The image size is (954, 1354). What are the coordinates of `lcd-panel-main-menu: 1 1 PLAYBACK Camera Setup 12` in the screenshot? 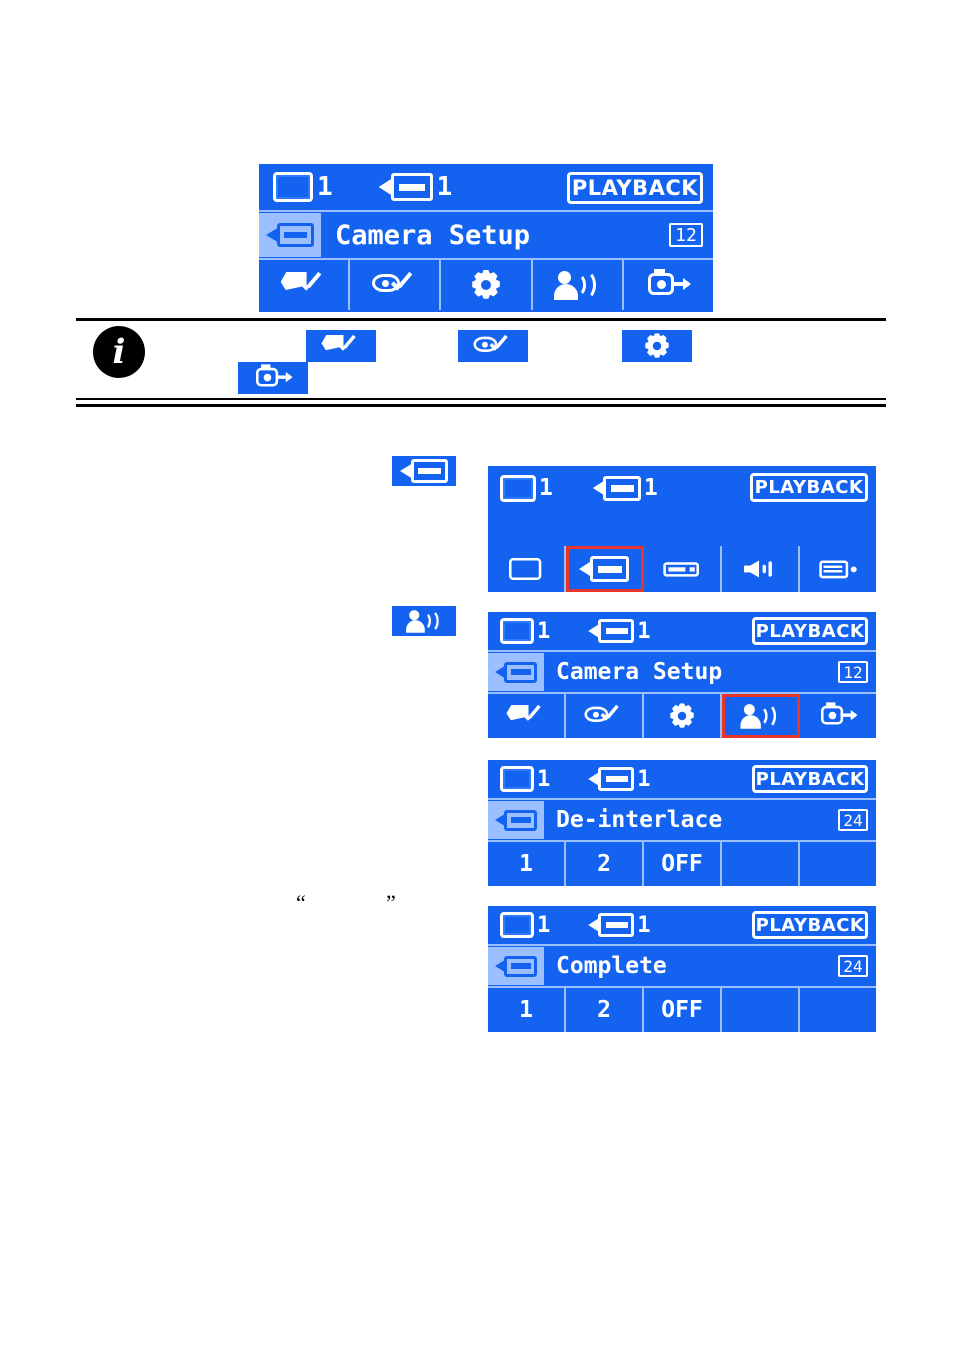 It's located at (486, 238).